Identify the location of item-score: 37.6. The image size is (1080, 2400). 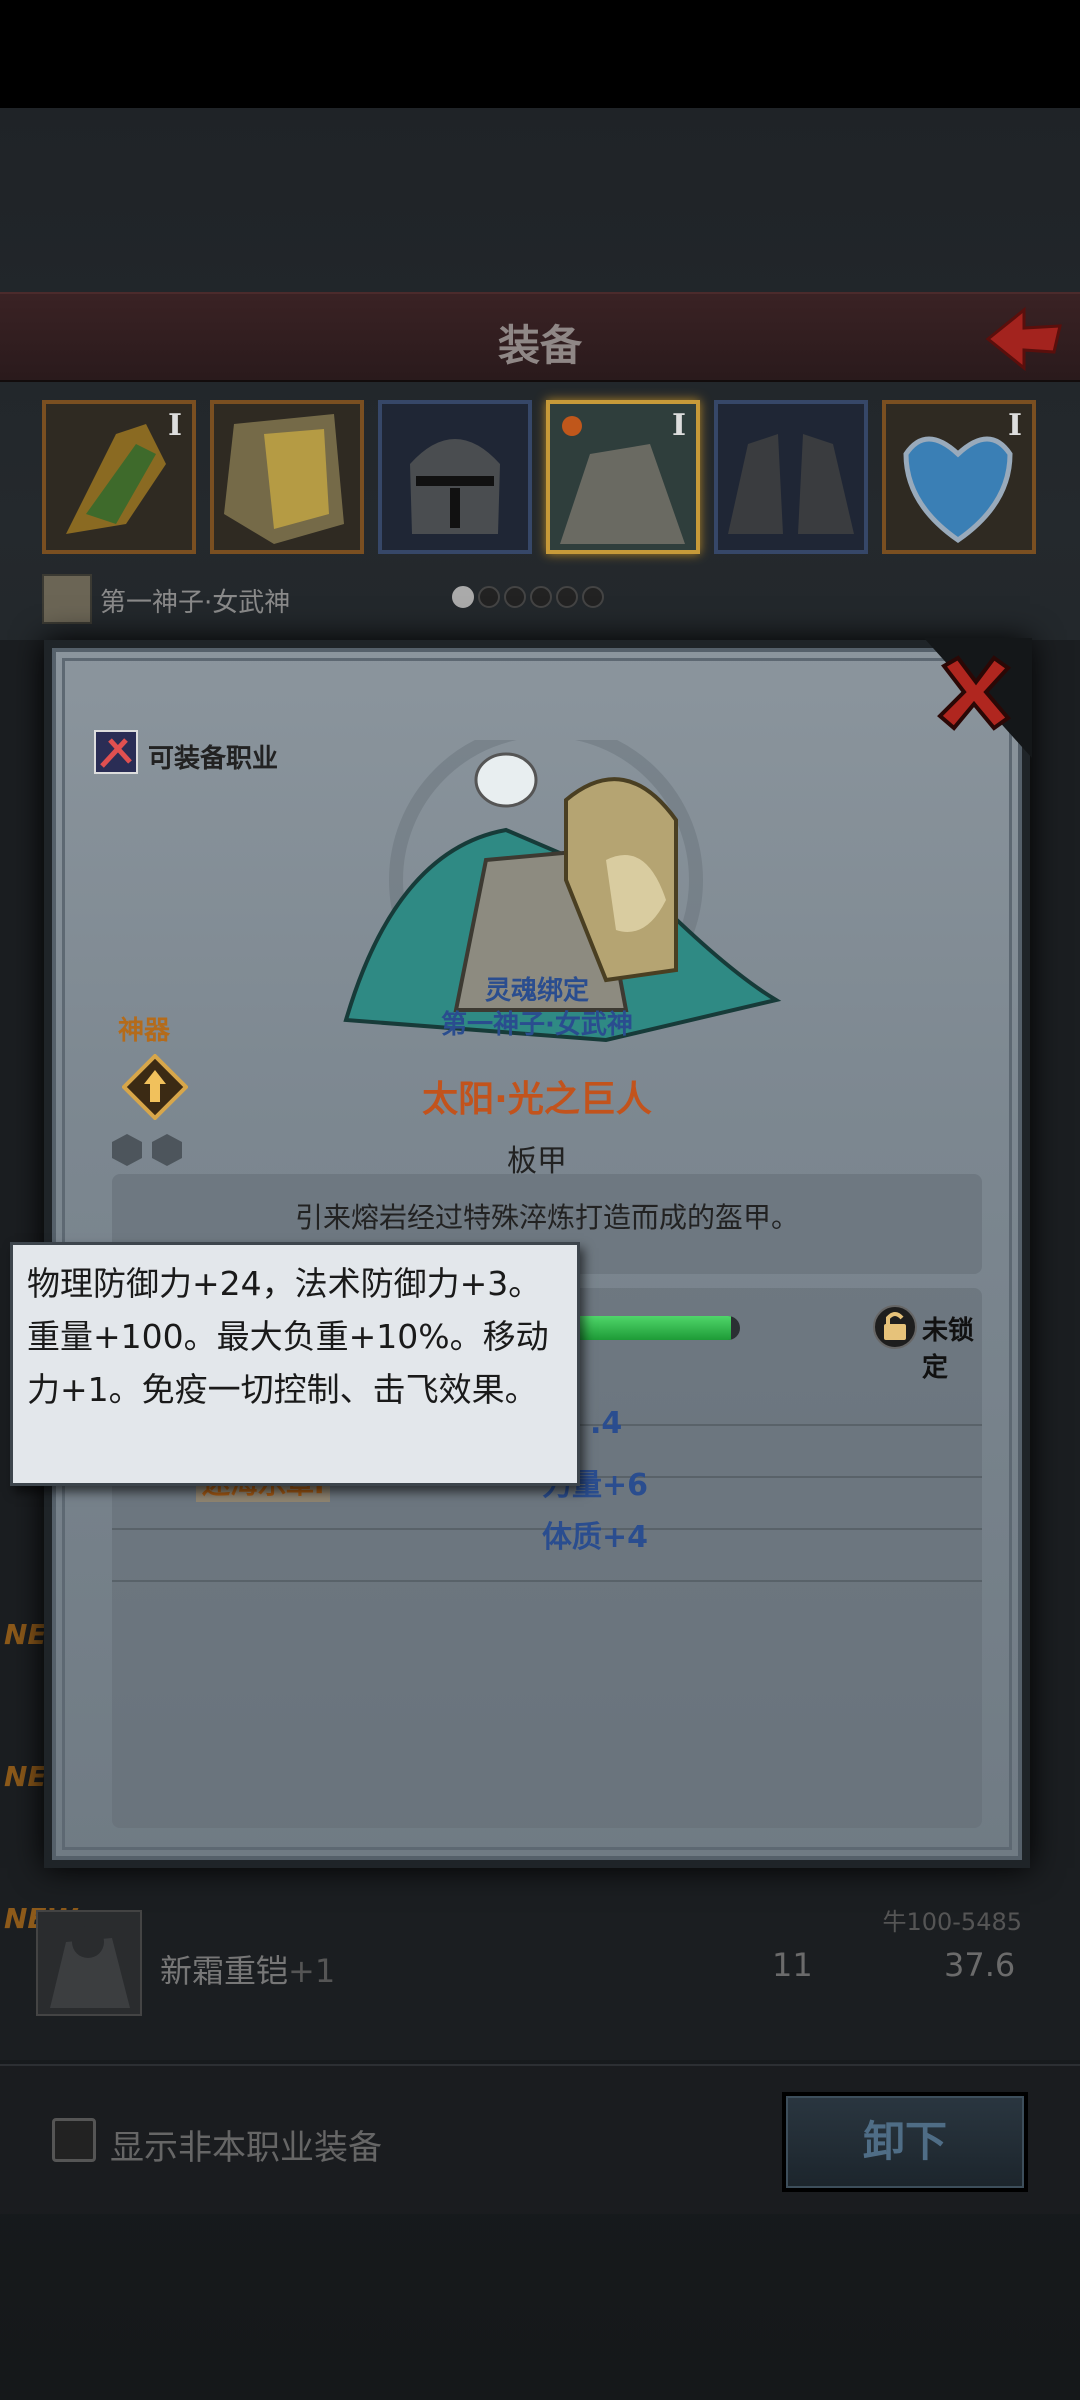
(980, 1965).